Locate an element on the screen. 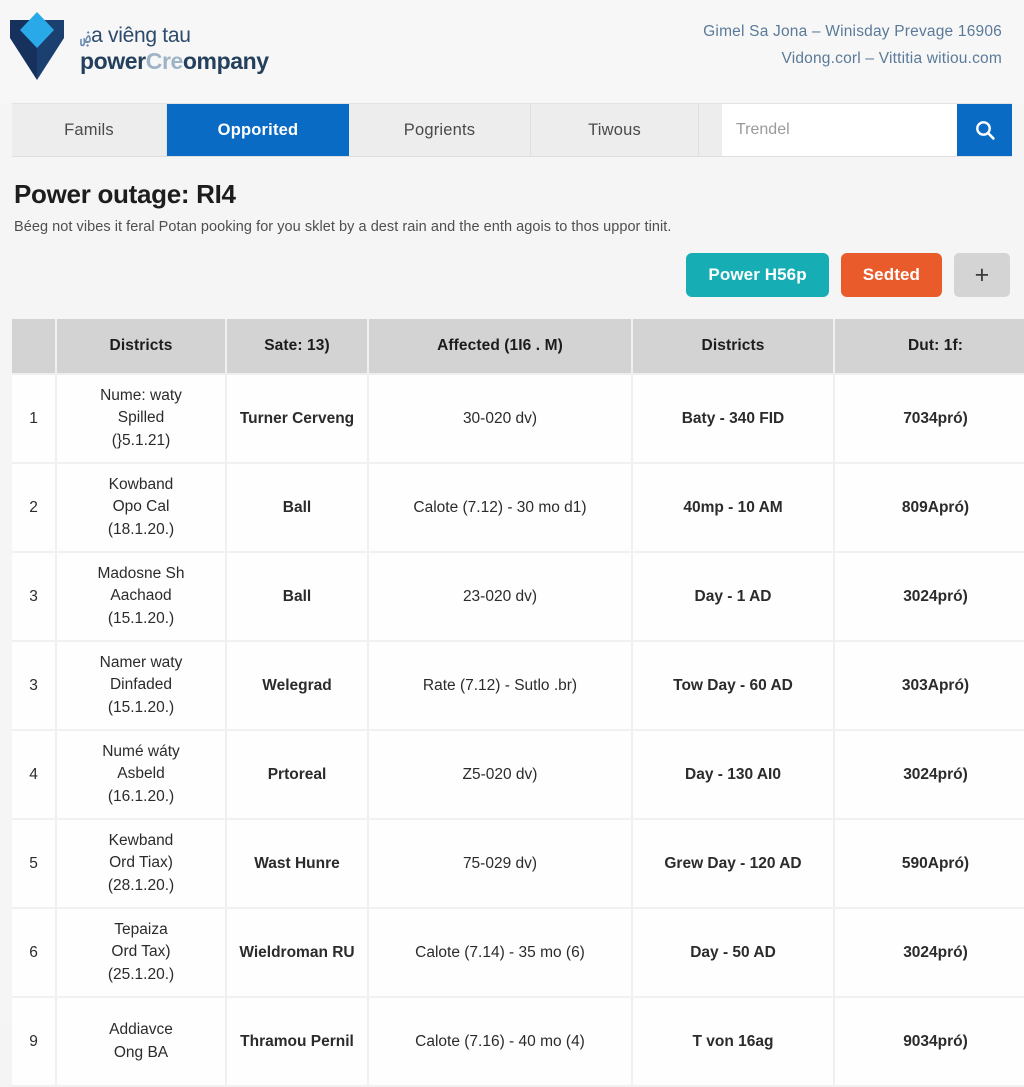  column-header-sate: Sate: 13) is located at coordinates (297, 347).